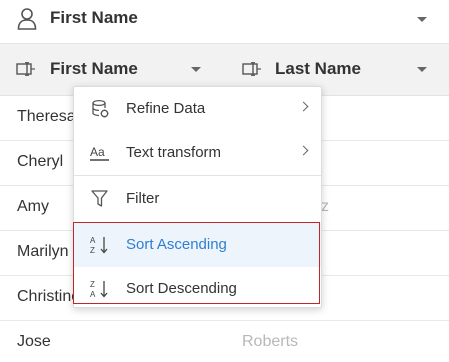 The image size is (449, 362). What do you see at coordinates (100, 108) in the screenshot?
I see `database-icon` at bounding box center [100, 108].